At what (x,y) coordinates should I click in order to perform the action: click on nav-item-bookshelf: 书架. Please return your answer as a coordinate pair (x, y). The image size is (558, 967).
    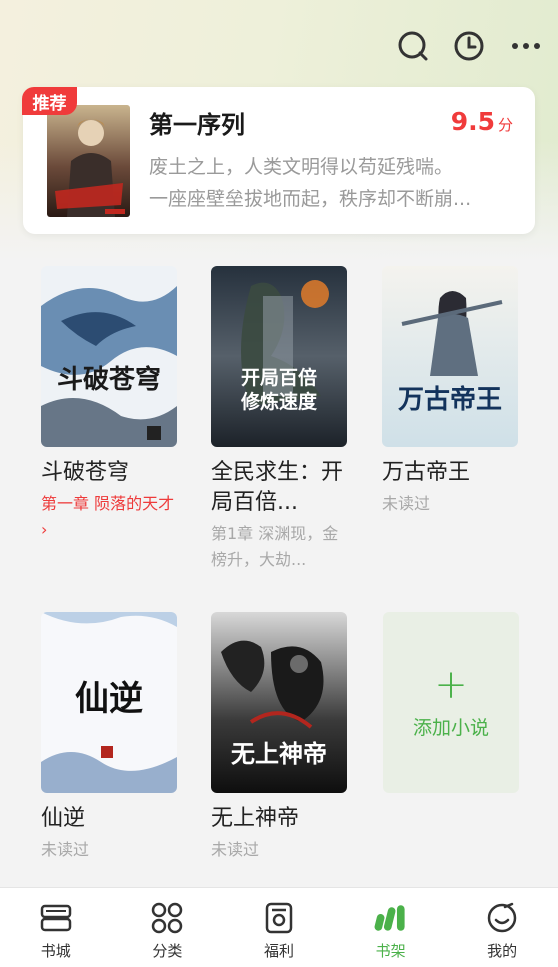
    Looking at the image, I should click on (391, 927).